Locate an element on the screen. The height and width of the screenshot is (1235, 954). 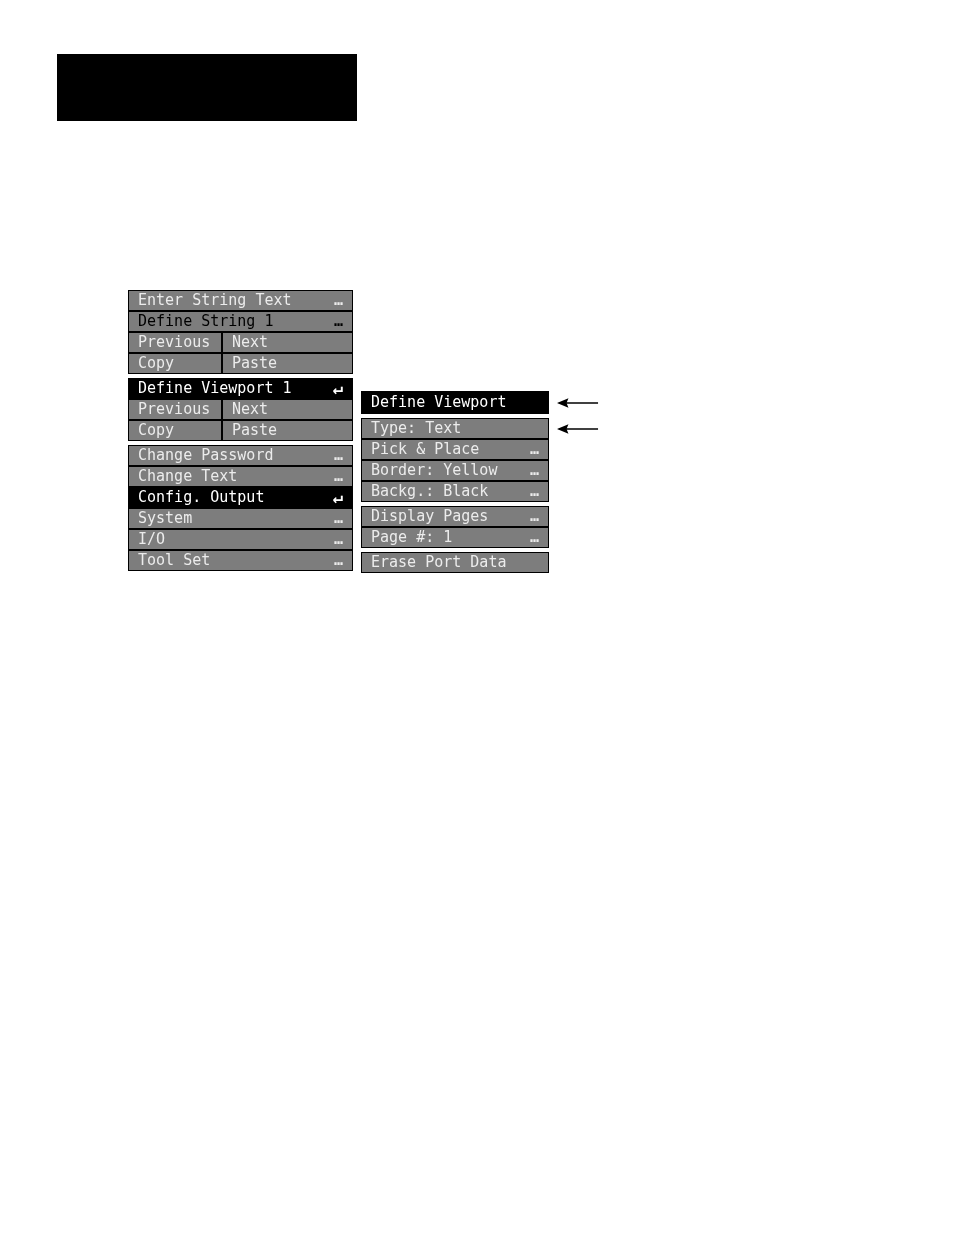
menu-item: Type: Text is located at coordinates (455, 428).